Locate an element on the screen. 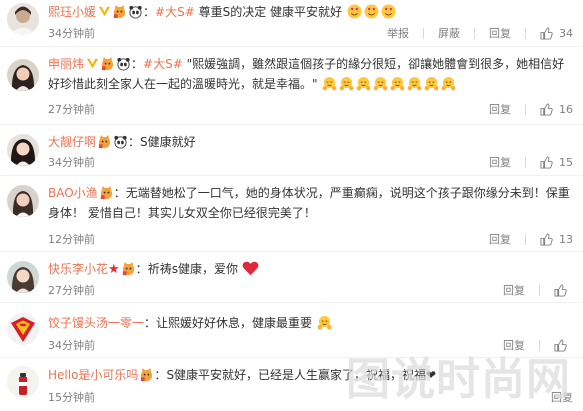  like-button is located at coordinates (563, 290).